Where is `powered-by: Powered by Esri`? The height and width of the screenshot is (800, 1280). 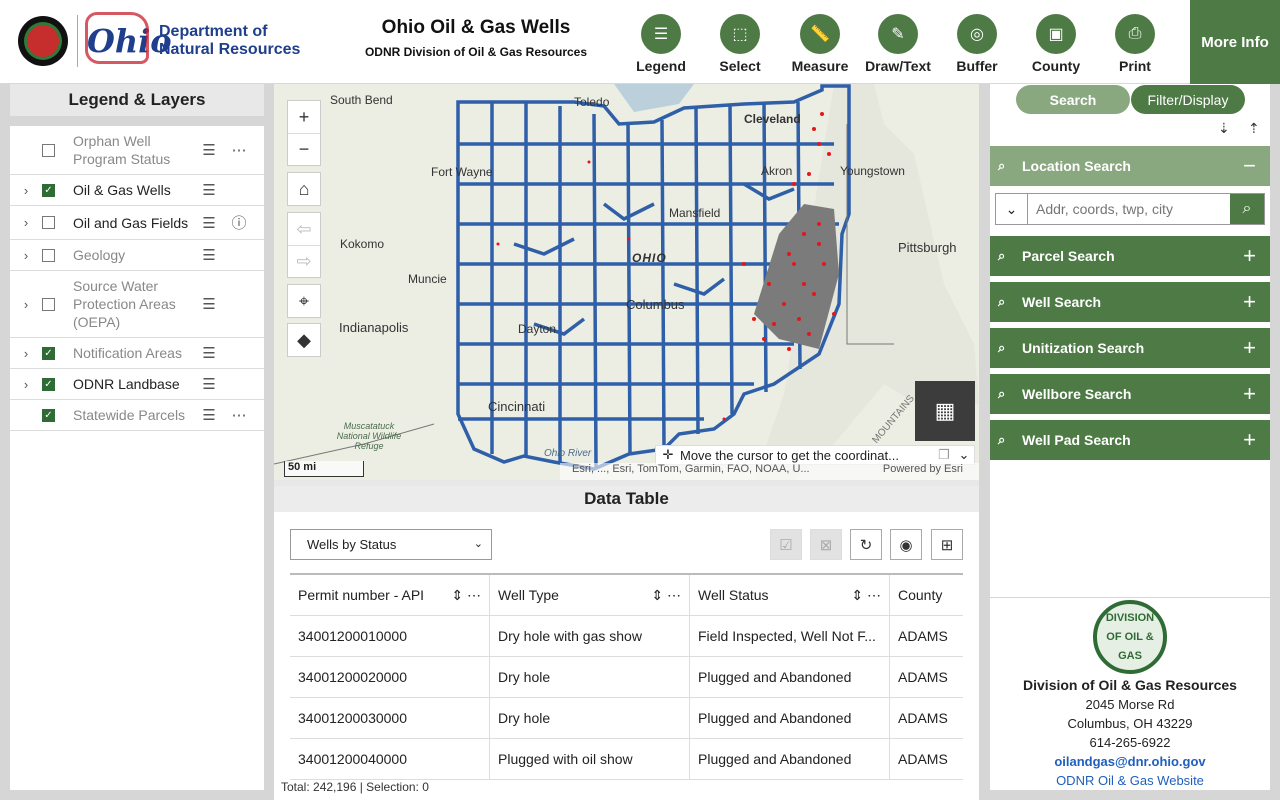
powered-by: Powered by Esri is located at coordinates (923, 471).